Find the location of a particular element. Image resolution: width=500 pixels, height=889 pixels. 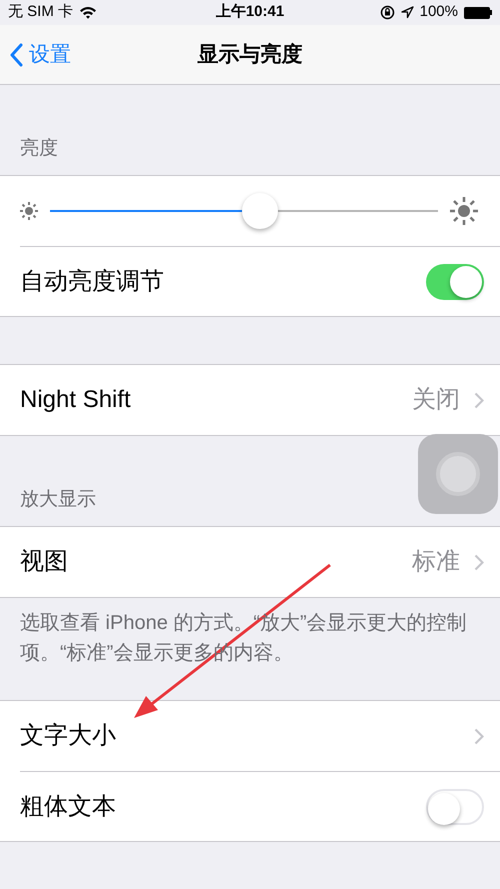

section-footer: 选取查看 iPhone 的方式。“放大”会显示更大的控制项。“标准”会显示更多的内容。 is located at coordinates (247, 638).